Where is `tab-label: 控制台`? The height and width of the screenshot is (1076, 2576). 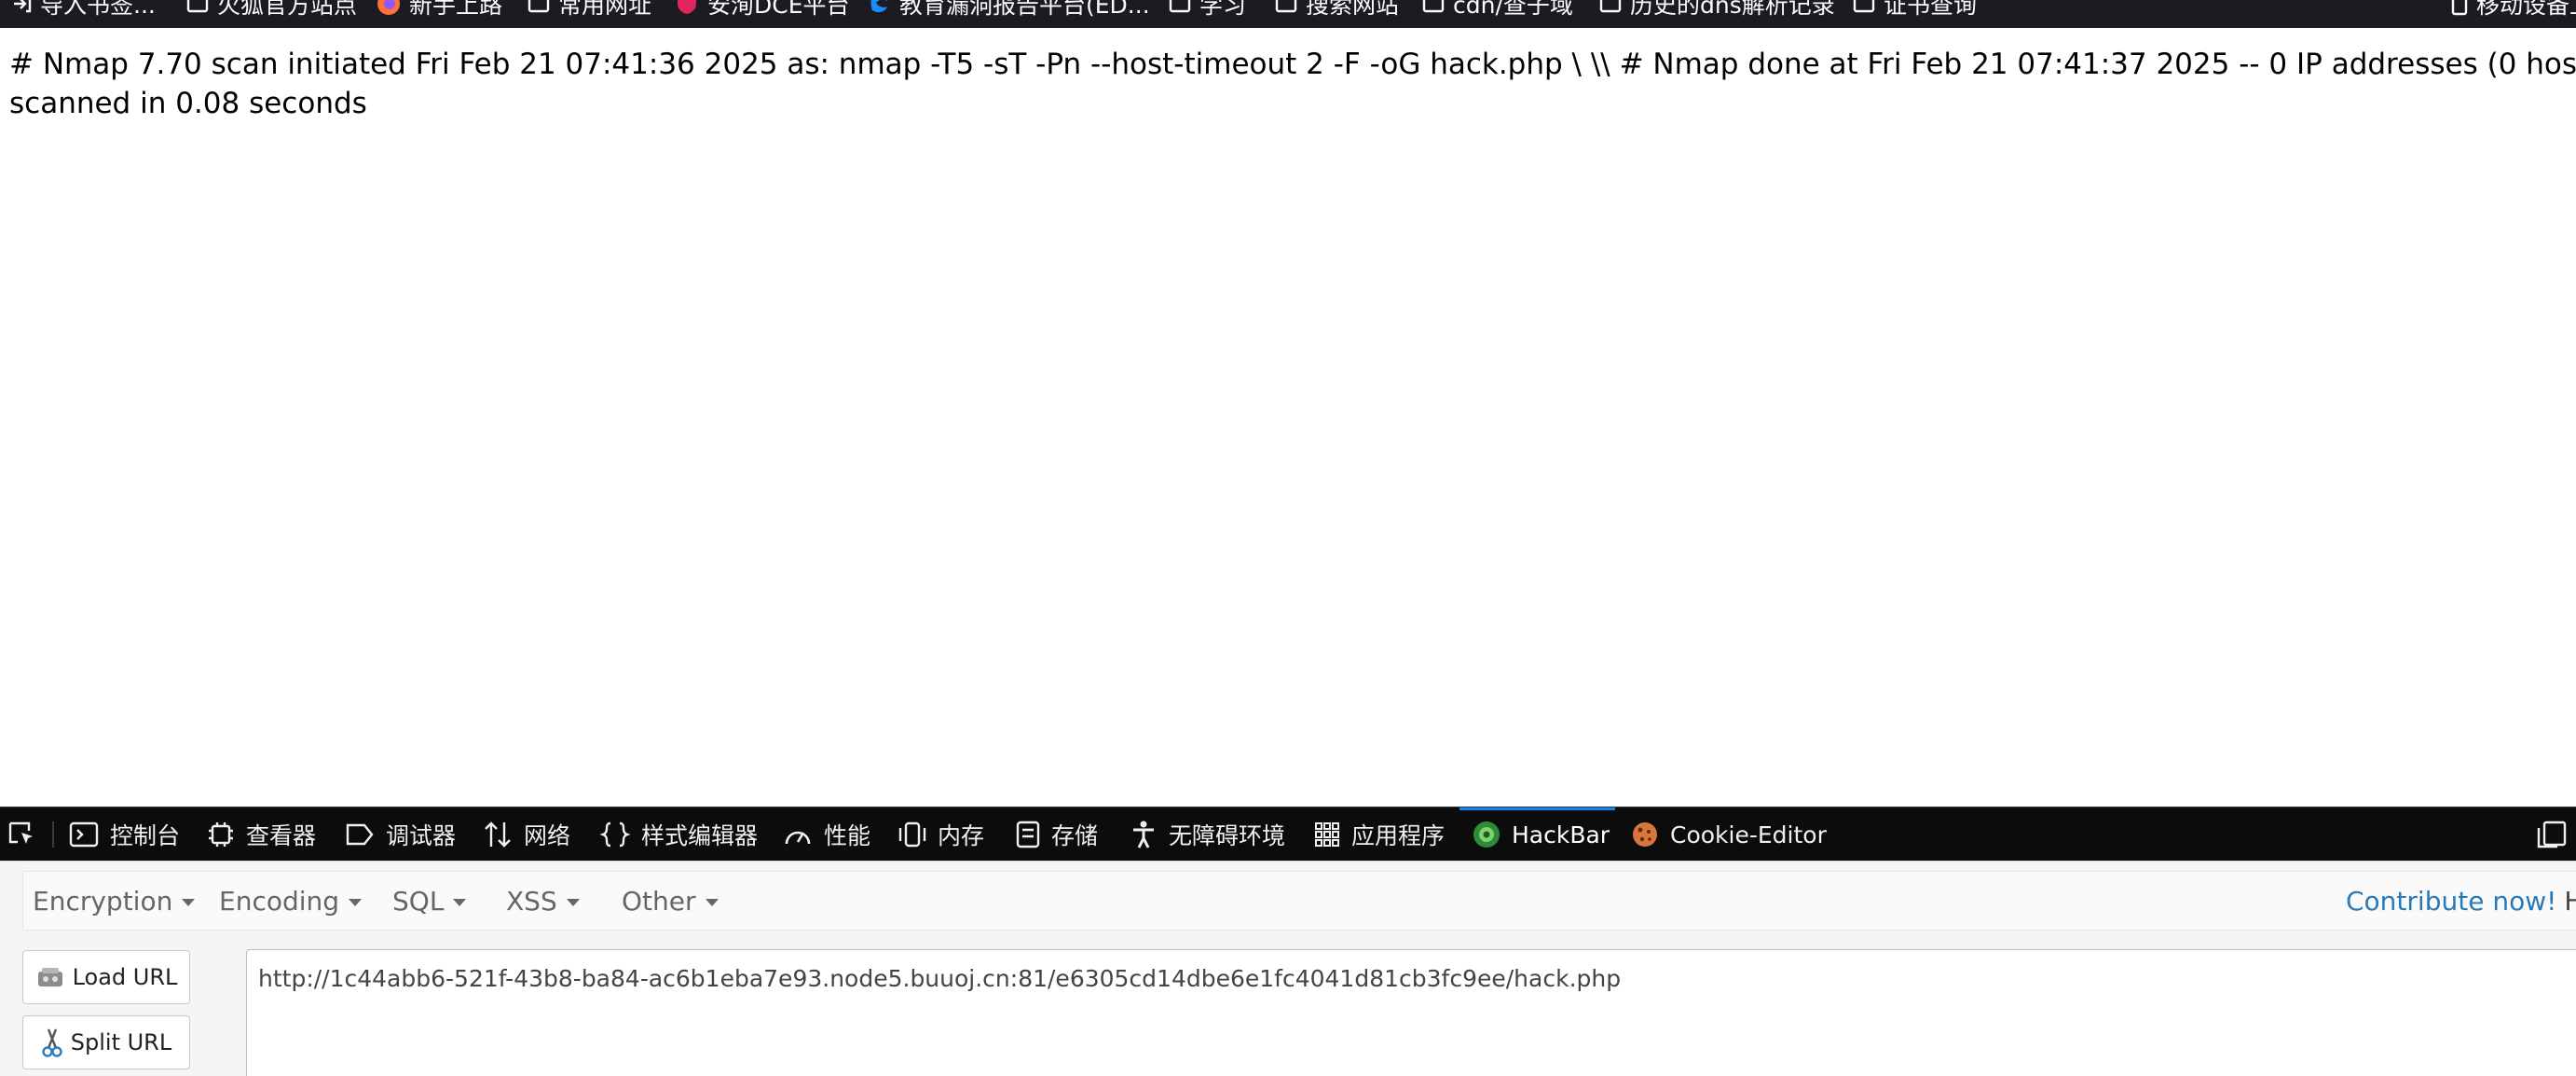
tab-label: 控制台 is located at coordinates (145, 836).